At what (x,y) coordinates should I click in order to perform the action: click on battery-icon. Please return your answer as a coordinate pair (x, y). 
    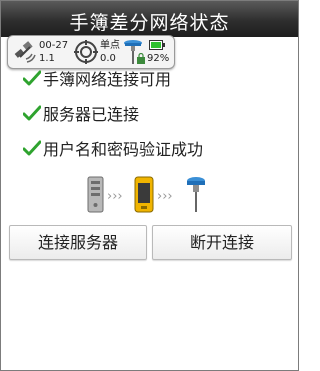
    Looking at the image, I should click on (157, 45).